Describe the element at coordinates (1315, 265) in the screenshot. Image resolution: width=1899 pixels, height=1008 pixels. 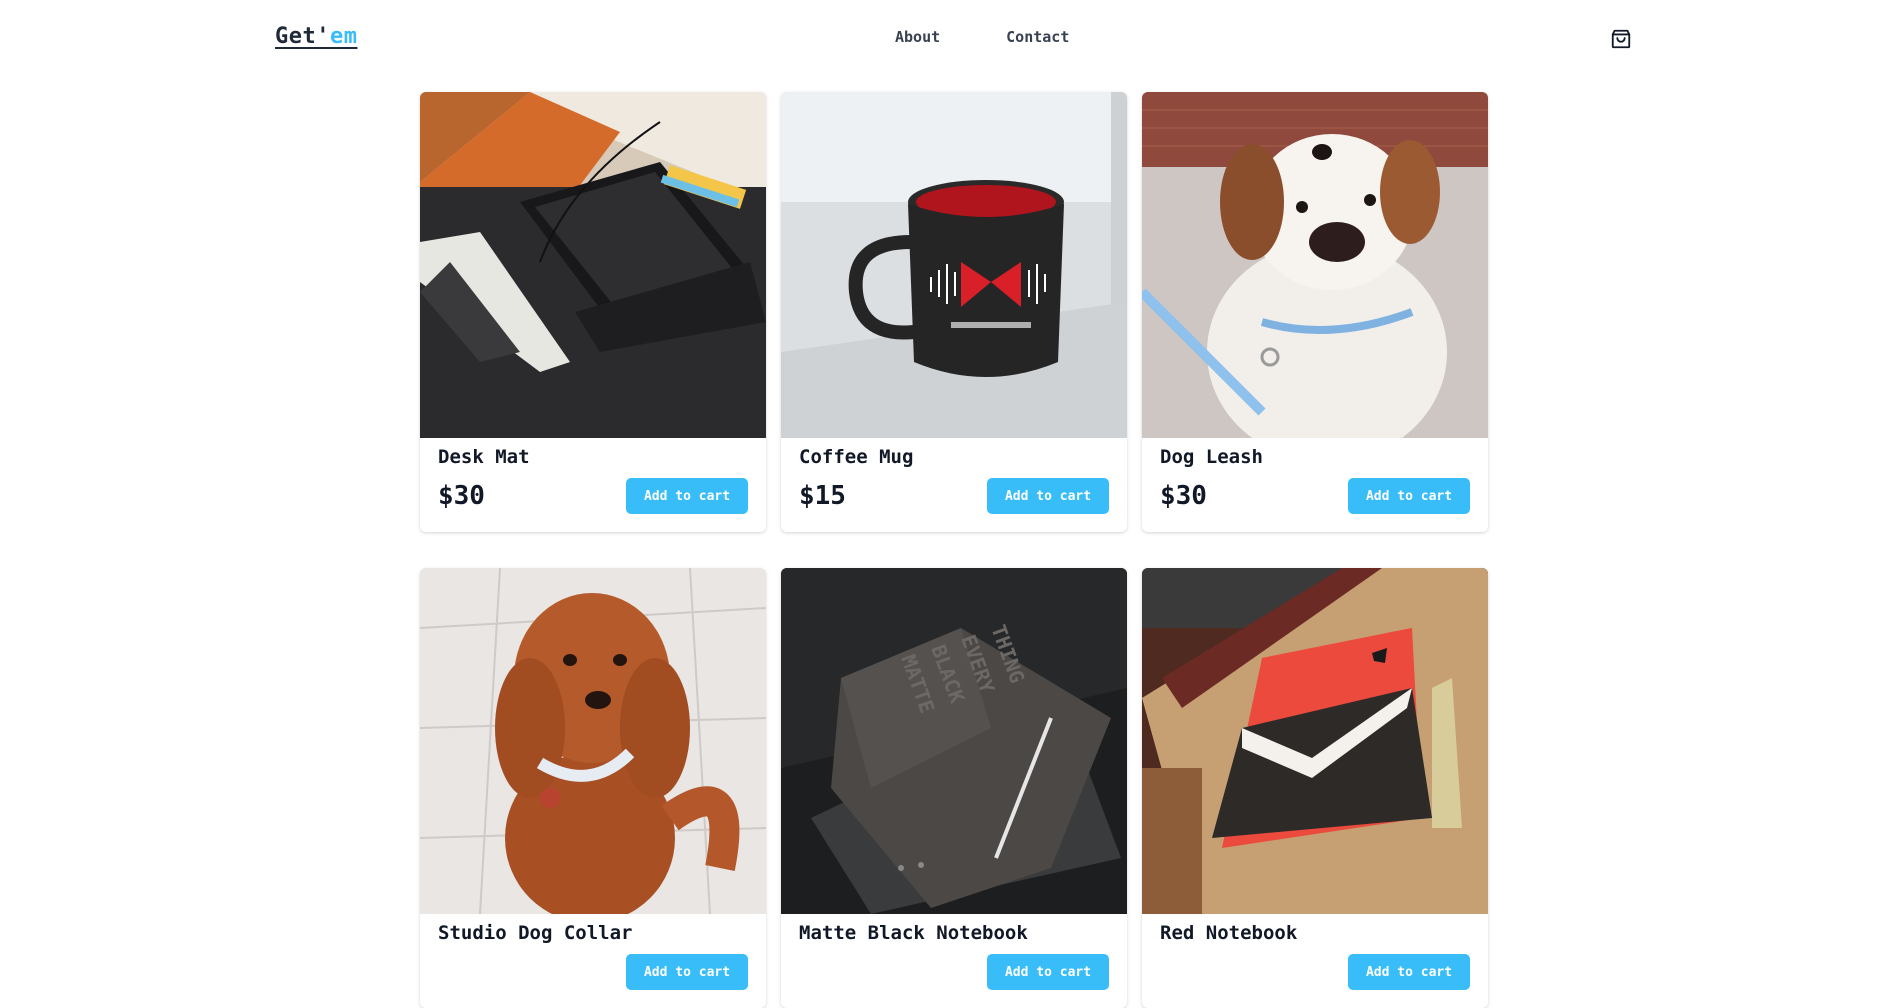
I see `dog-leash-photo` at that location.